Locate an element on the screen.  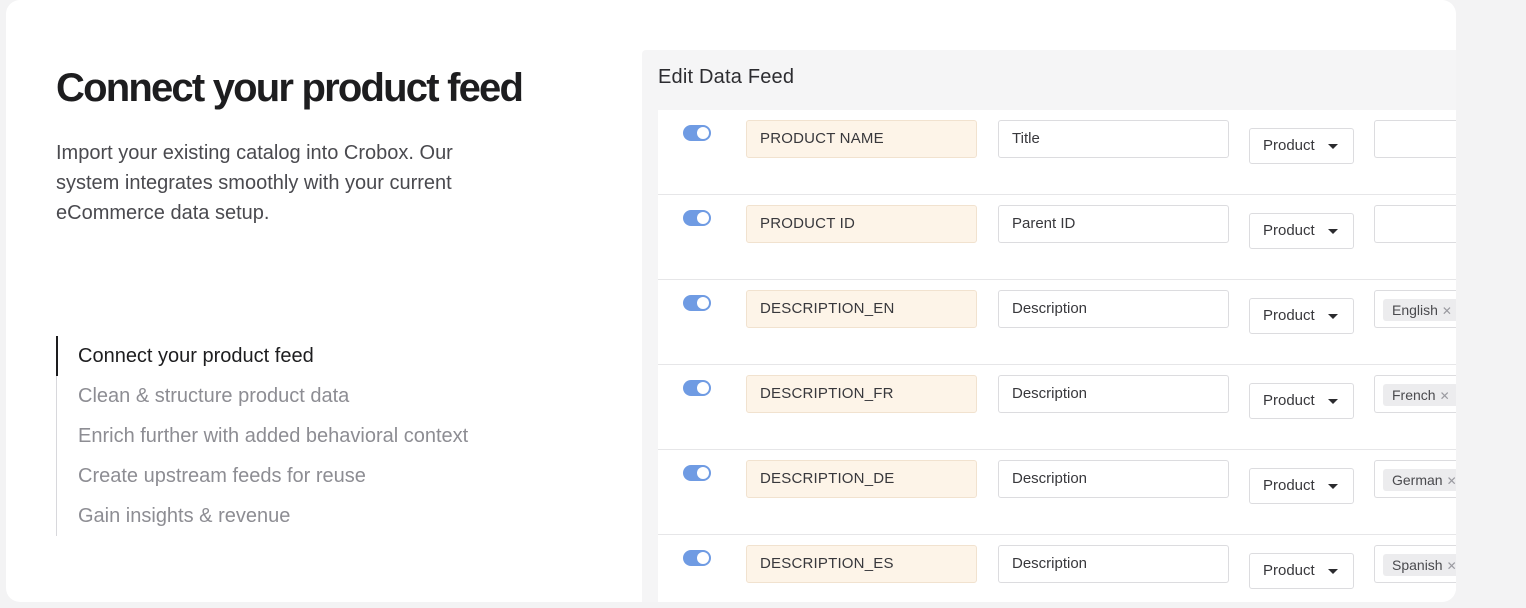
language-tag-label: French is located at coordinates (1414, 395).